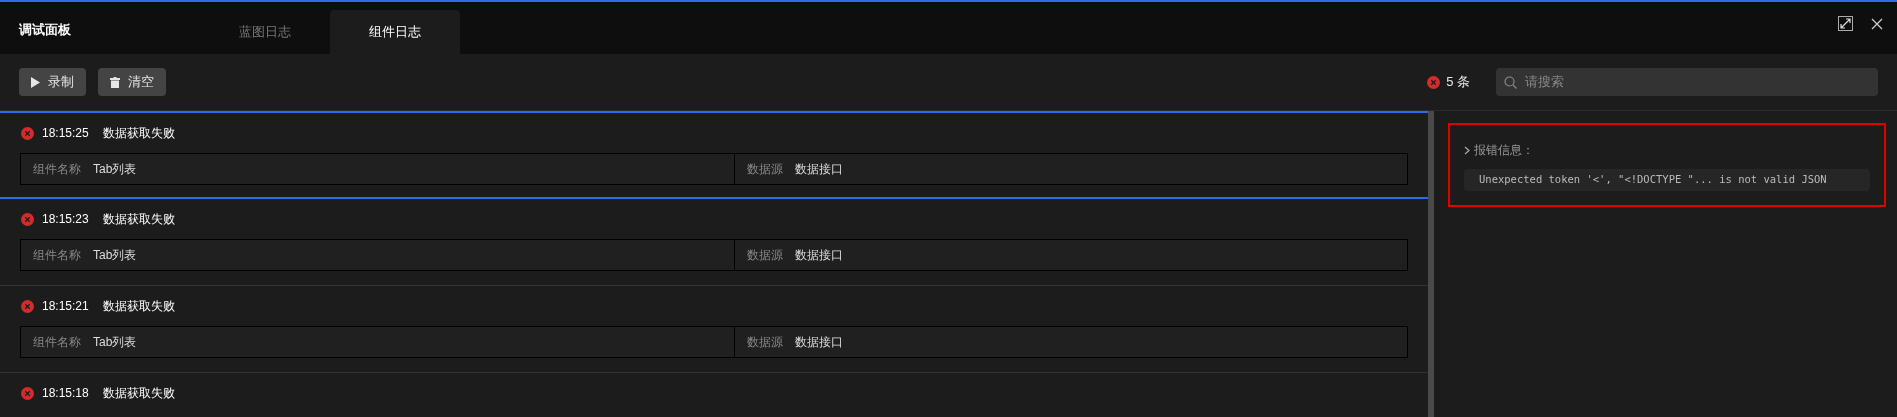 The image size is (1897, 417). Describe the element at coordinates (1458, 82) in the screenshot. I see `error-count: 5 条` at that location.